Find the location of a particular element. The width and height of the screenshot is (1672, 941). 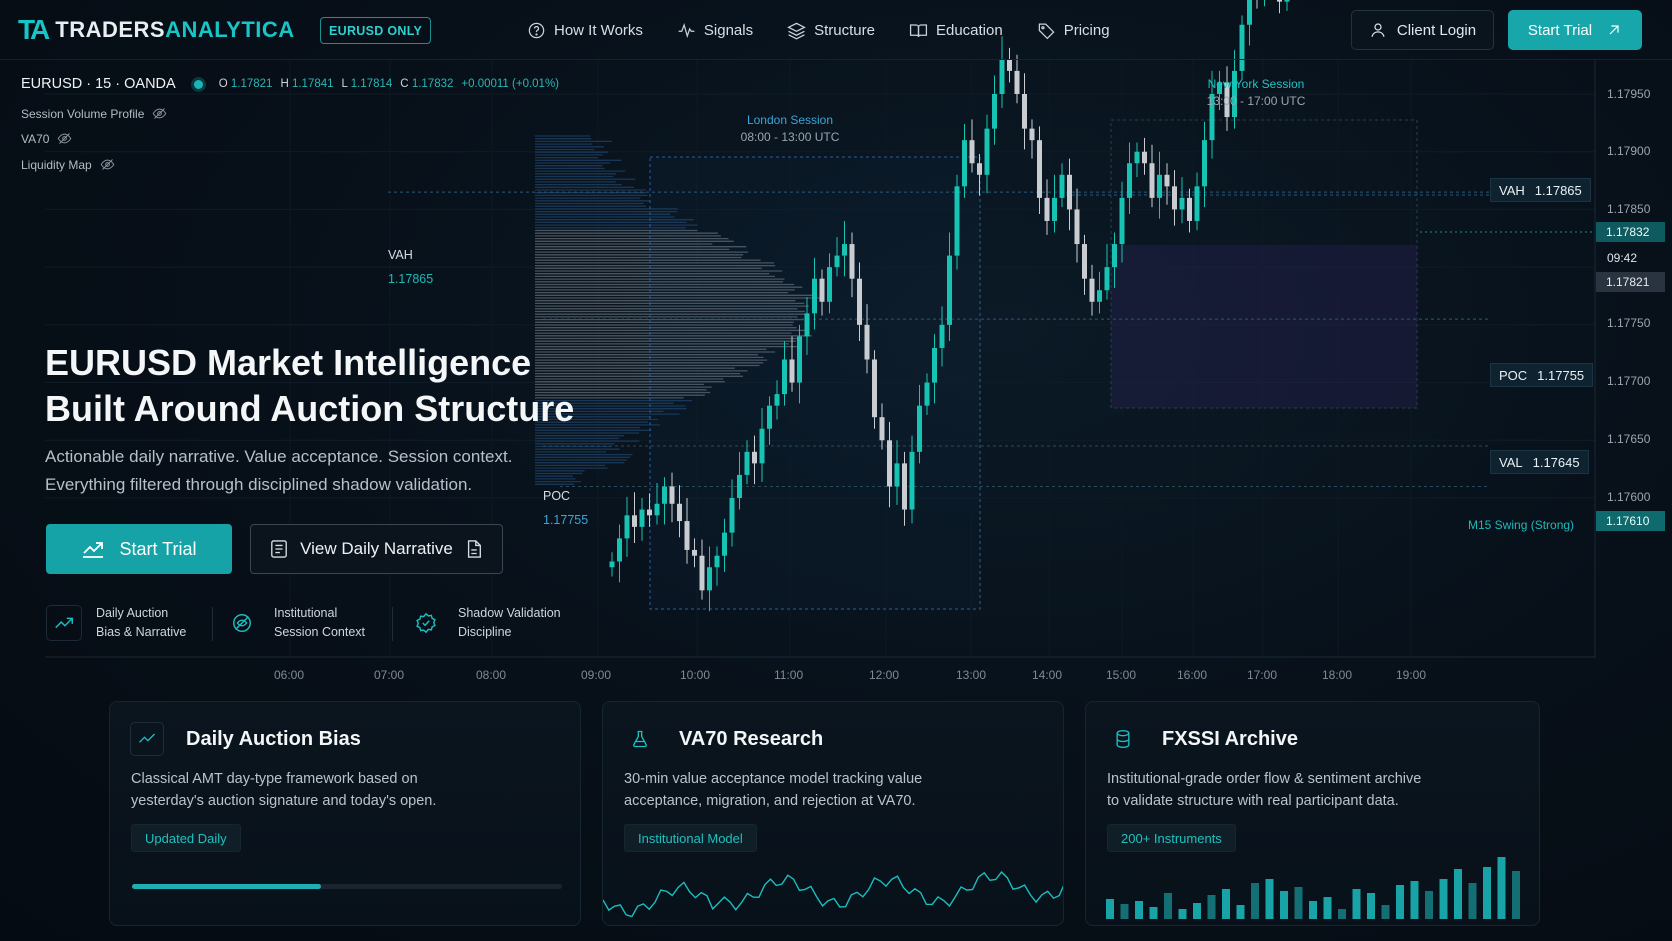

y-tick: 1.17650 is located at coordinates (1628, 439).